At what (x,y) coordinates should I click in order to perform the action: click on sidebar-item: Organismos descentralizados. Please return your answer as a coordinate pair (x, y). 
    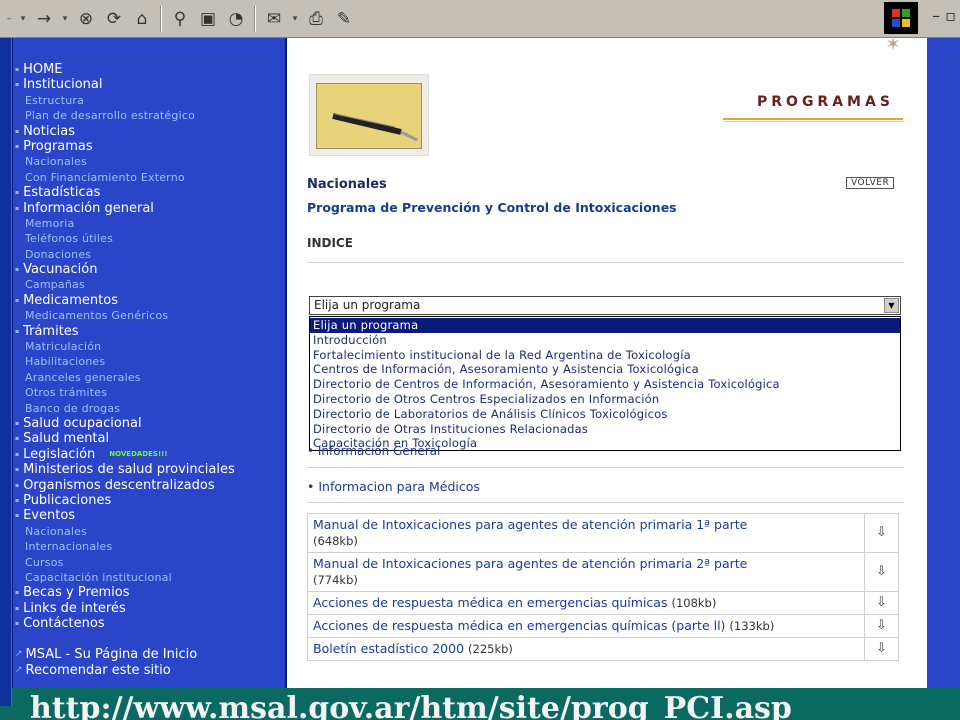
    Looking at the image, I should click on (149, 485).